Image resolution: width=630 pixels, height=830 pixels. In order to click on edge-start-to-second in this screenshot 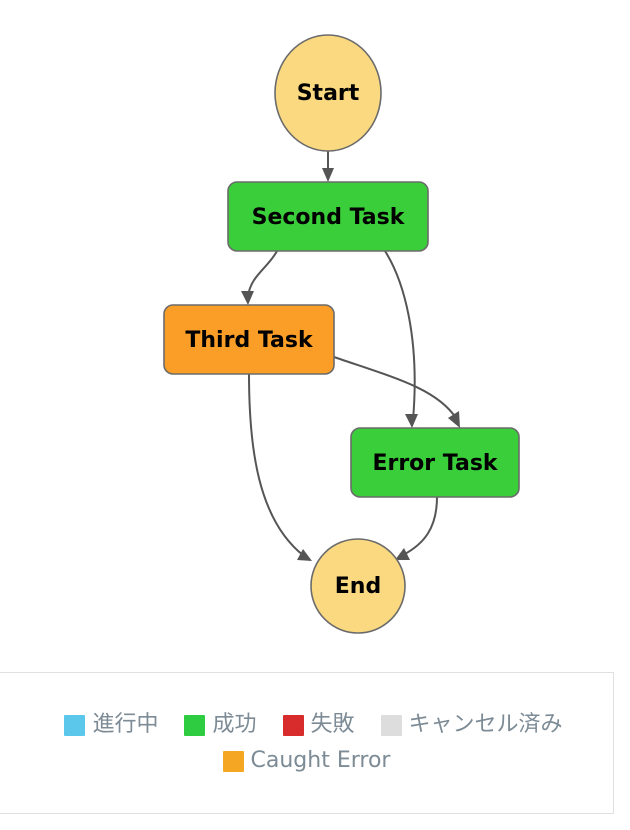, I will do `click(328, 166)`.